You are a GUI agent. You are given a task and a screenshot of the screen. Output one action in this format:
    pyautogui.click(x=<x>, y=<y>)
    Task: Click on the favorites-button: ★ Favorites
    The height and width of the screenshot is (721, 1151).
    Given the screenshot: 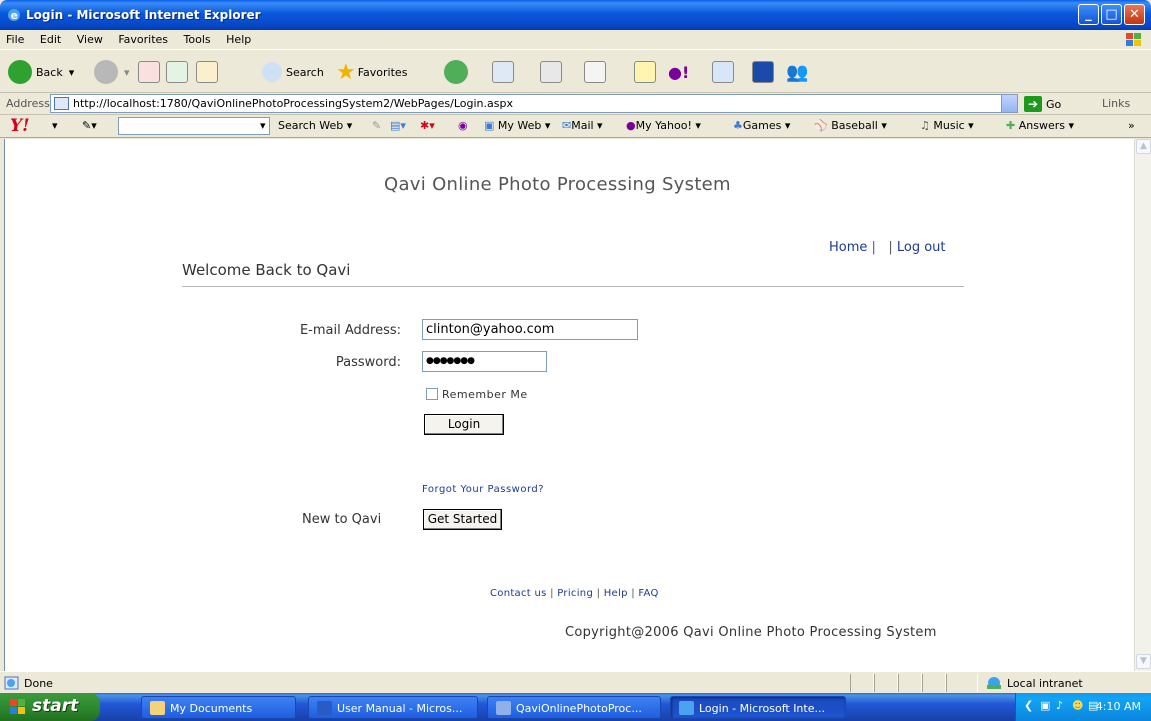 What is the action you would take?
    pyautogui.click(x=371, y=72)
    